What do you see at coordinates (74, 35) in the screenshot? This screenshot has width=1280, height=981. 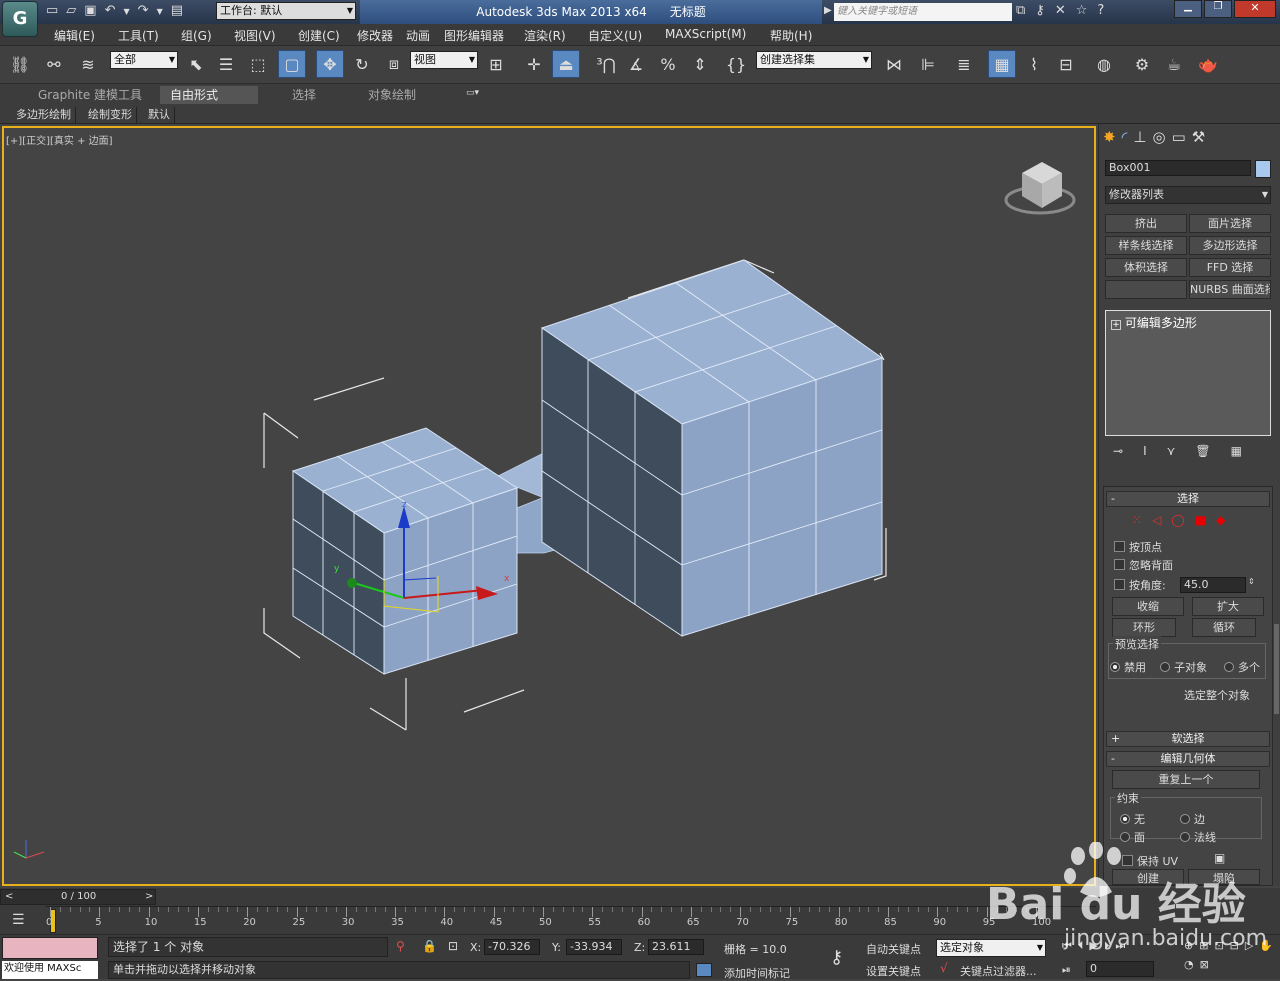 I see `menu-item-0: 编辑(E)` at bounding box center [74, 35].